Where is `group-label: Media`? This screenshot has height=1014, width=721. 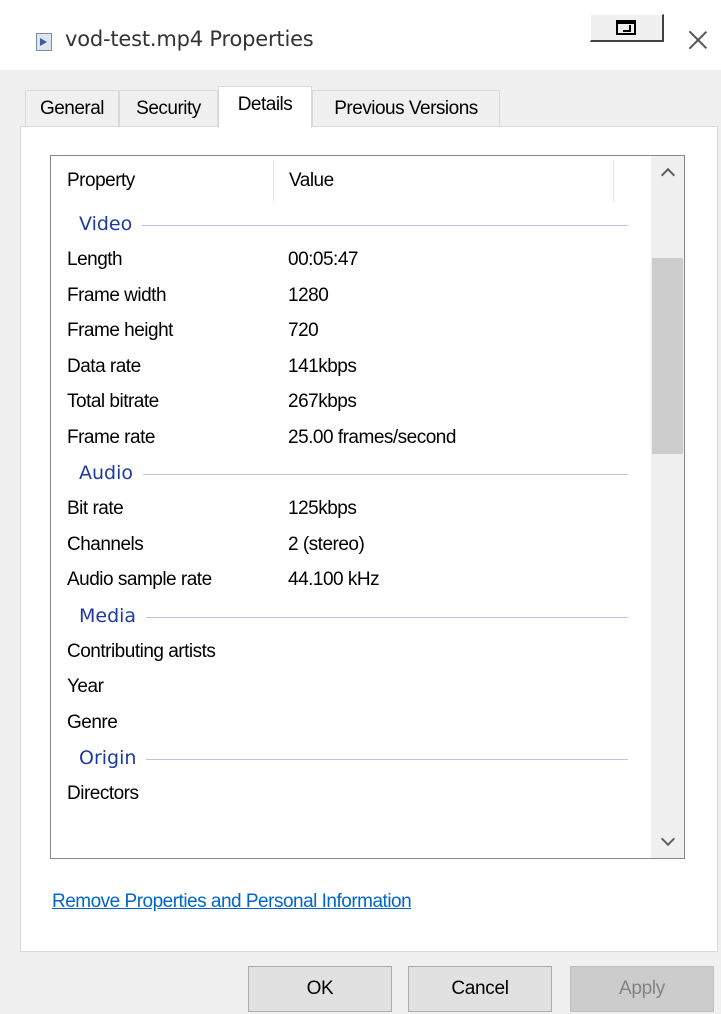
group-label: Media is located at coordinates (113, 615).